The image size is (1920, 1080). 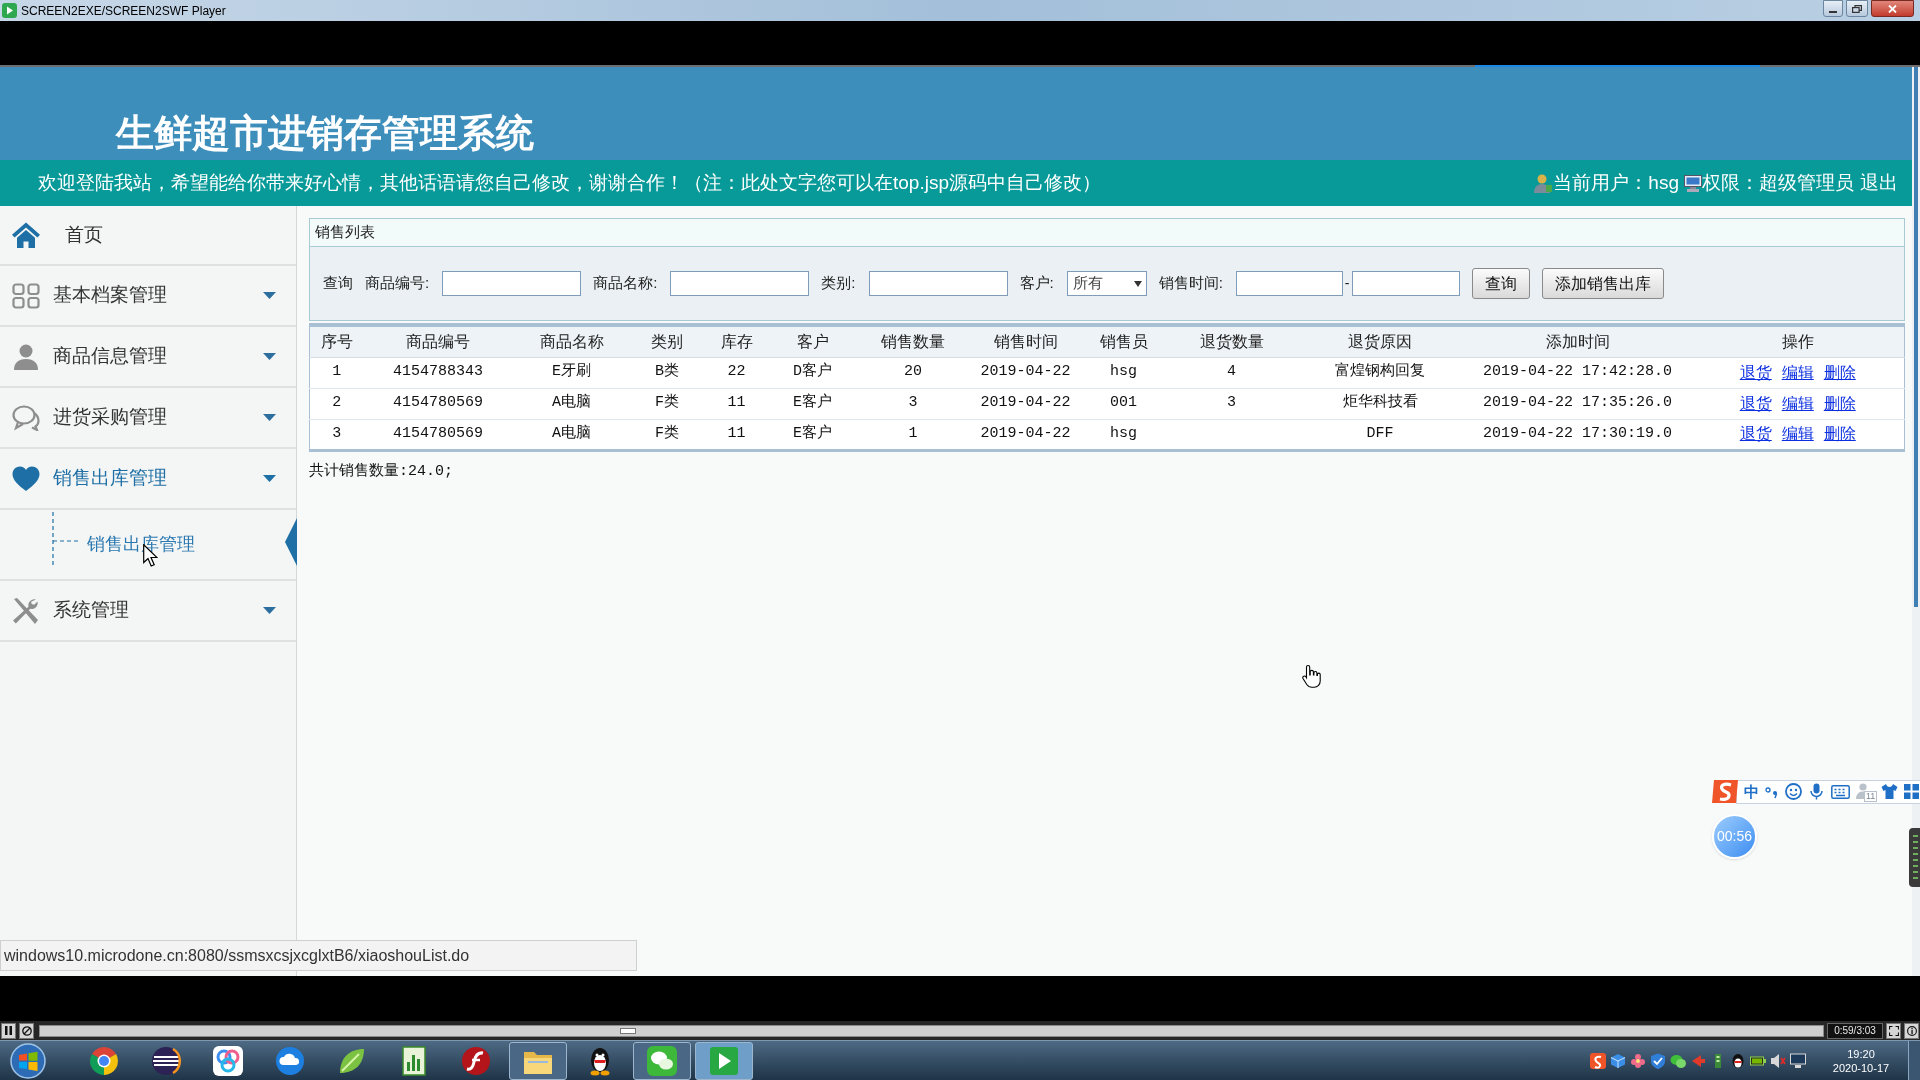 What do you see at coordinates (1658, 1060) in the screenshot?
I see `shield-icon` at bounding box center [1658, 1060].